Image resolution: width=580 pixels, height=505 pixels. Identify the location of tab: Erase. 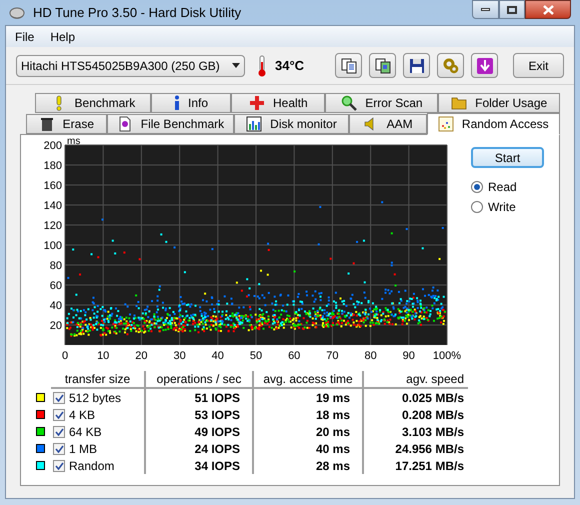
(66, 124).